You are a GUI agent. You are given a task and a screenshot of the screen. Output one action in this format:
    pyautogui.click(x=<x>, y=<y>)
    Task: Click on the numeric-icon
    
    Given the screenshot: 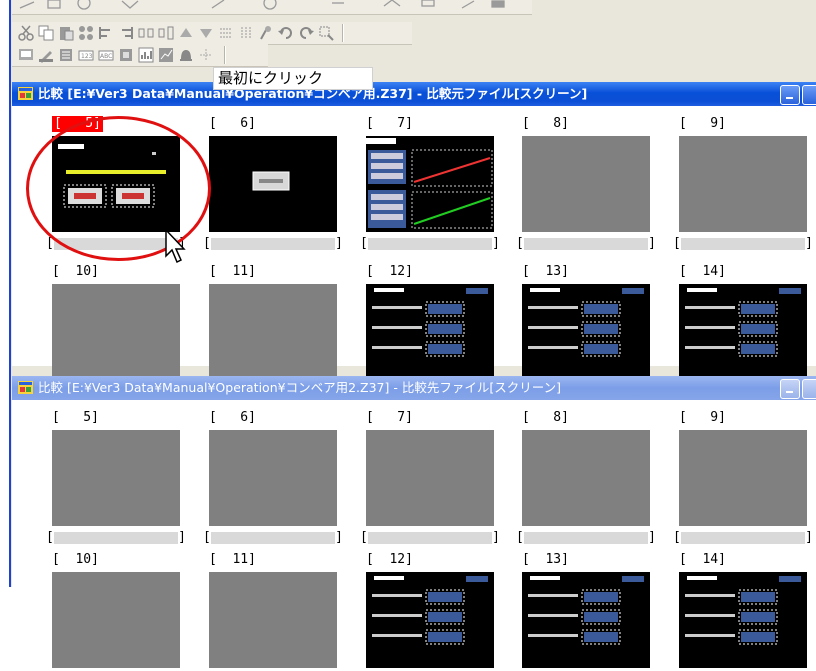 What is the action you would take?
    pyautogui.click(x=126, y=55)
    